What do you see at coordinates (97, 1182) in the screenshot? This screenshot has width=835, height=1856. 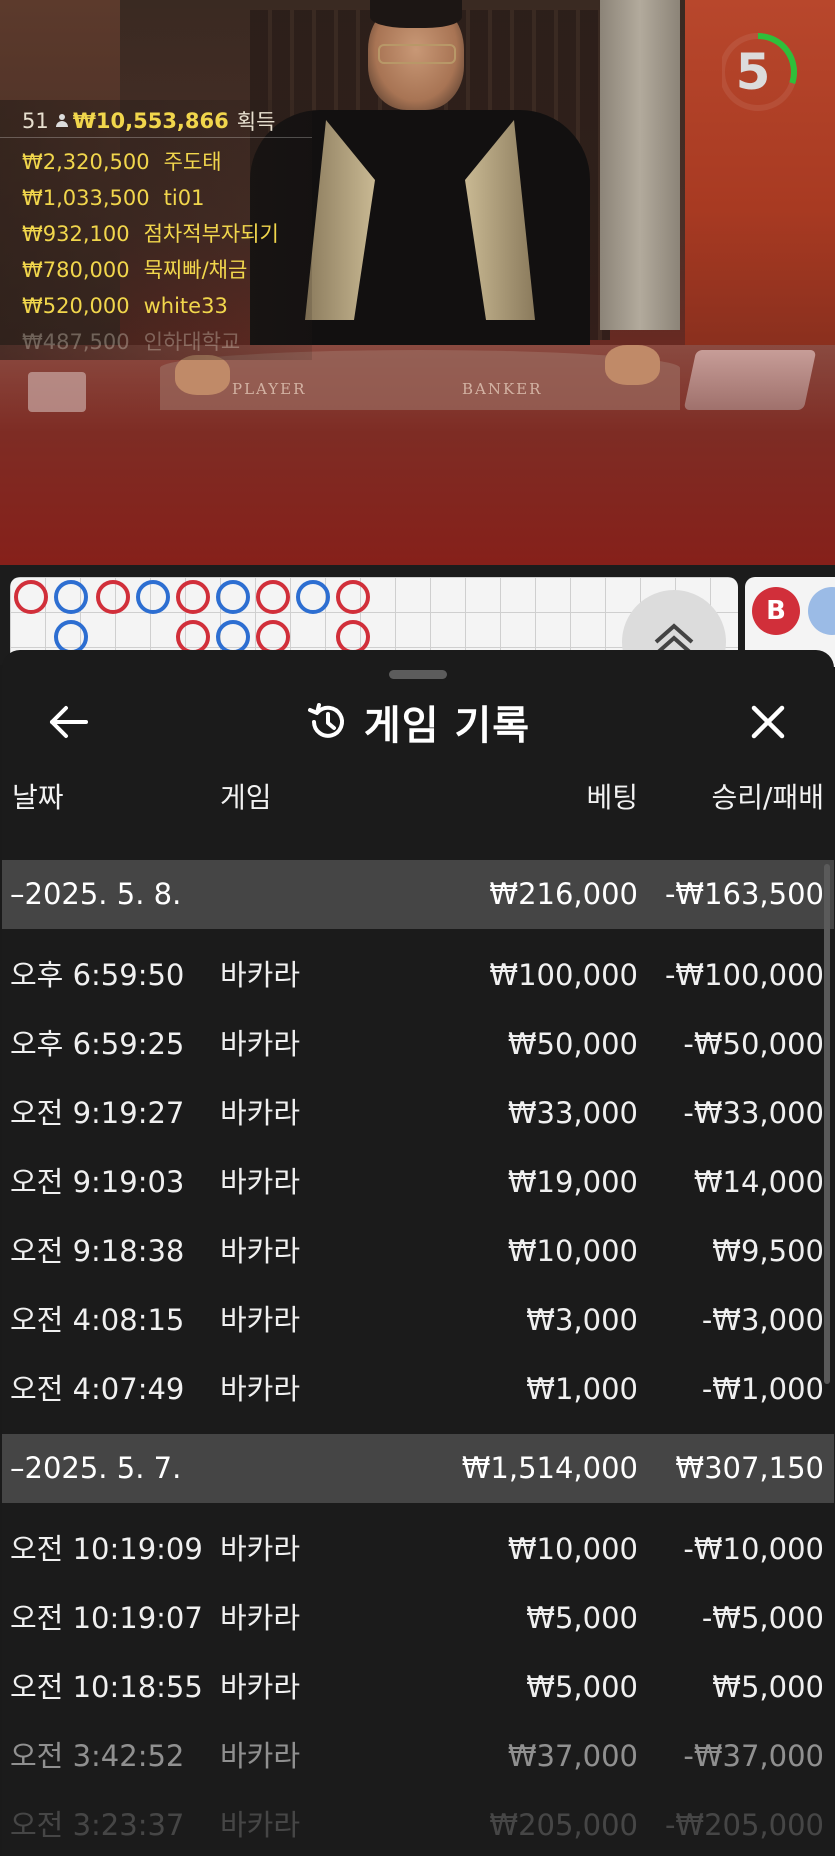 I see `row-time: 오전 9:19:03` at bounding box center [97, 1182].